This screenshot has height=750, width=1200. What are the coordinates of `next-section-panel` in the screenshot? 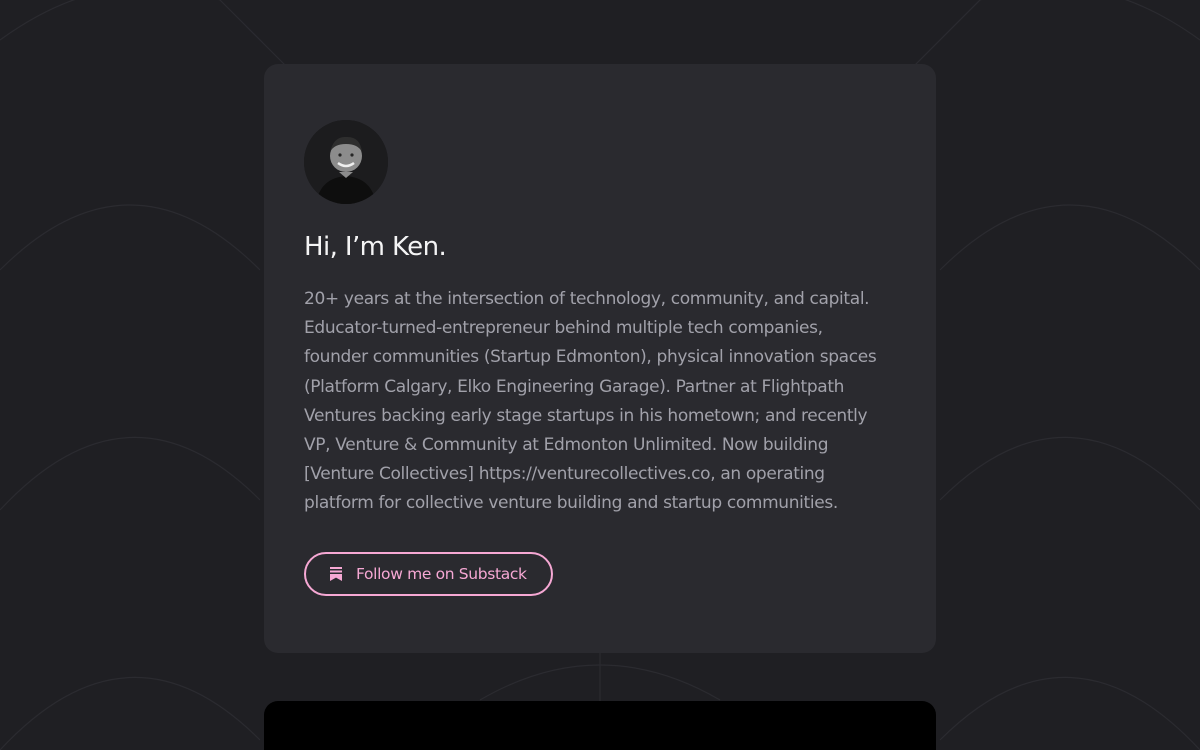 It's located at (600, 725).